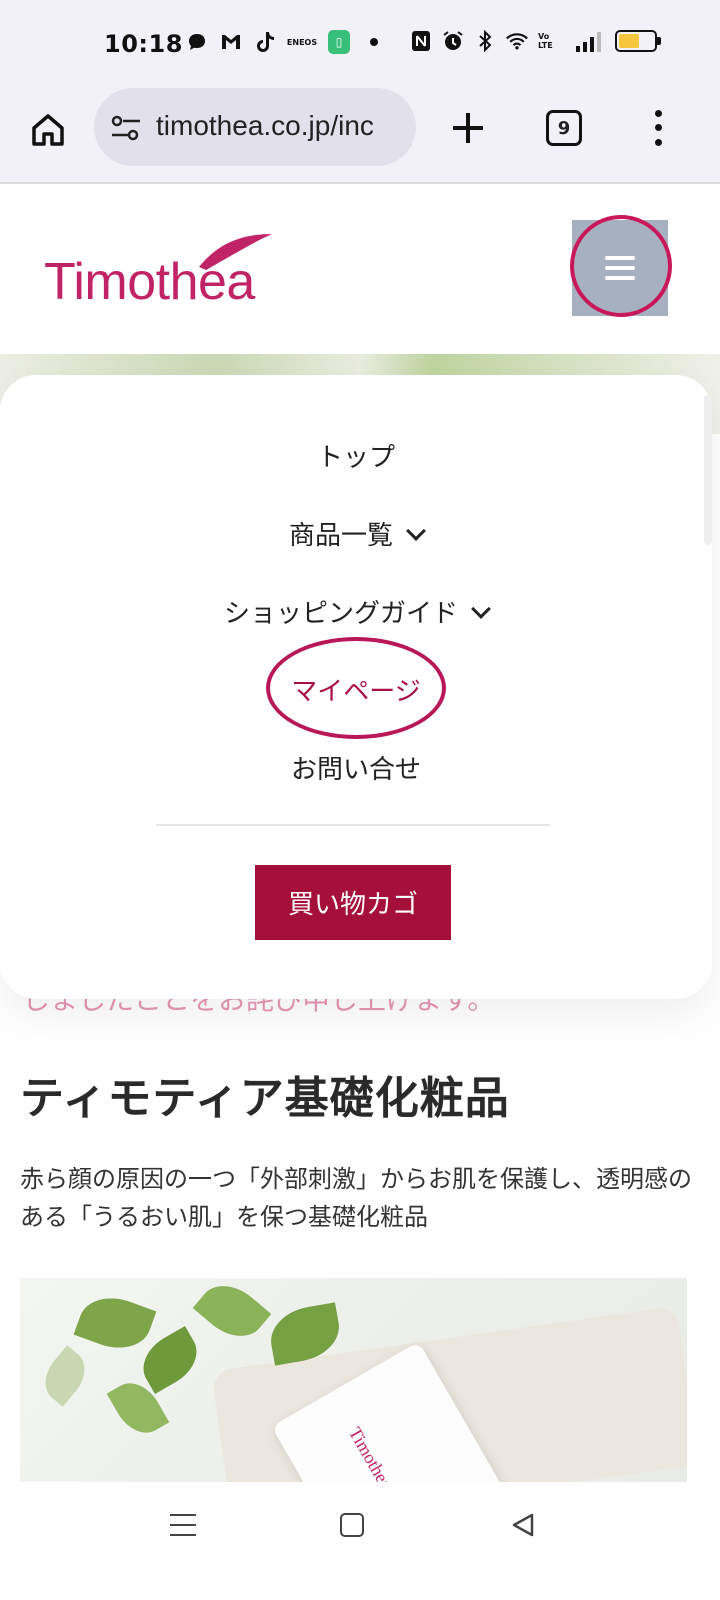 This screenshot has width=720, height=1600. I want to click on new-tab-button, so click(468, 128).